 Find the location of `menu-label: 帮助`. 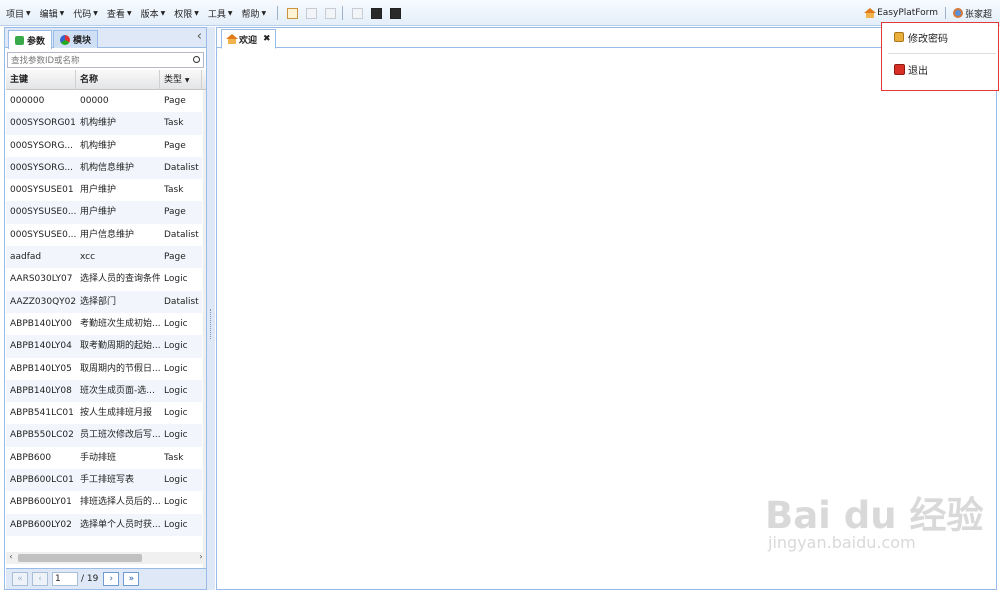

menu-label: 帮助 is located at coordinates (250, 14).